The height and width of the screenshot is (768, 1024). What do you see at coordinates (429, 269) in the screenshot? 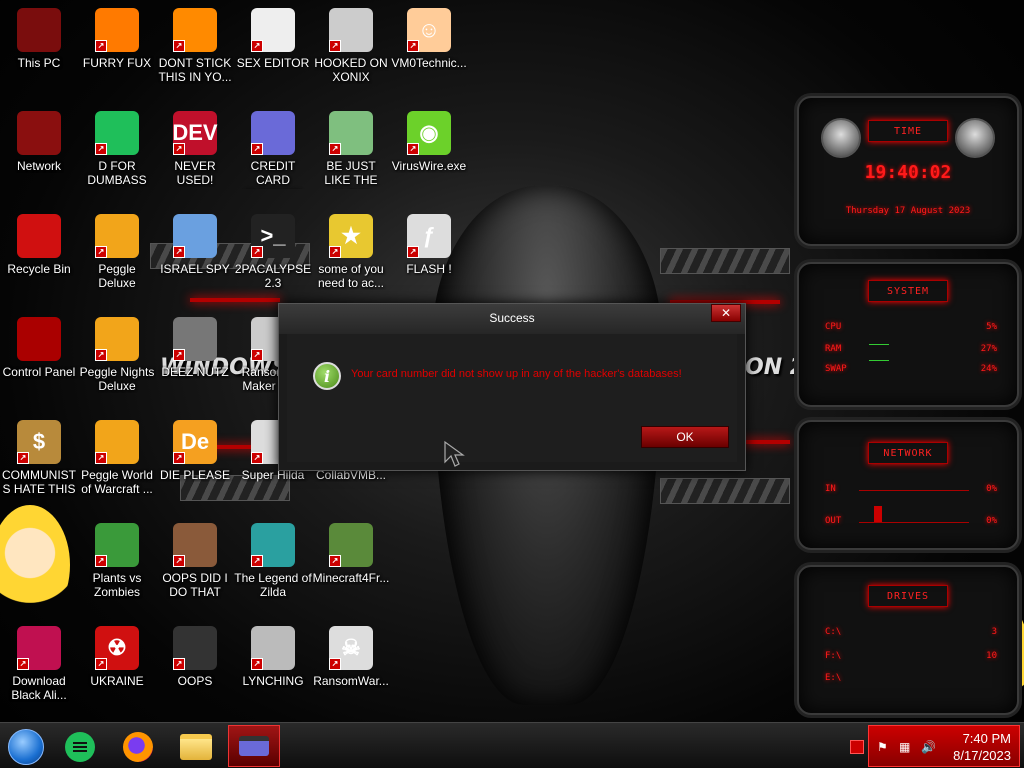
I see `desktop-icon-label: FLASH !` at bounding box center [429, 269].